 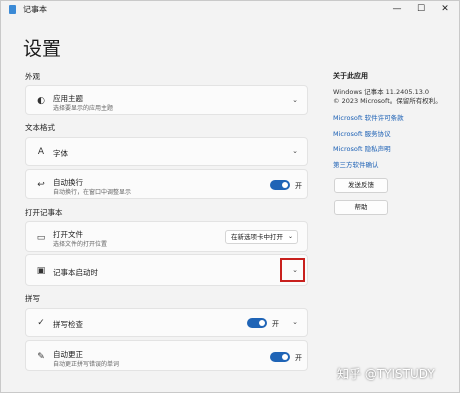 I want to click on highlight-box, so click(x=292, y=270).